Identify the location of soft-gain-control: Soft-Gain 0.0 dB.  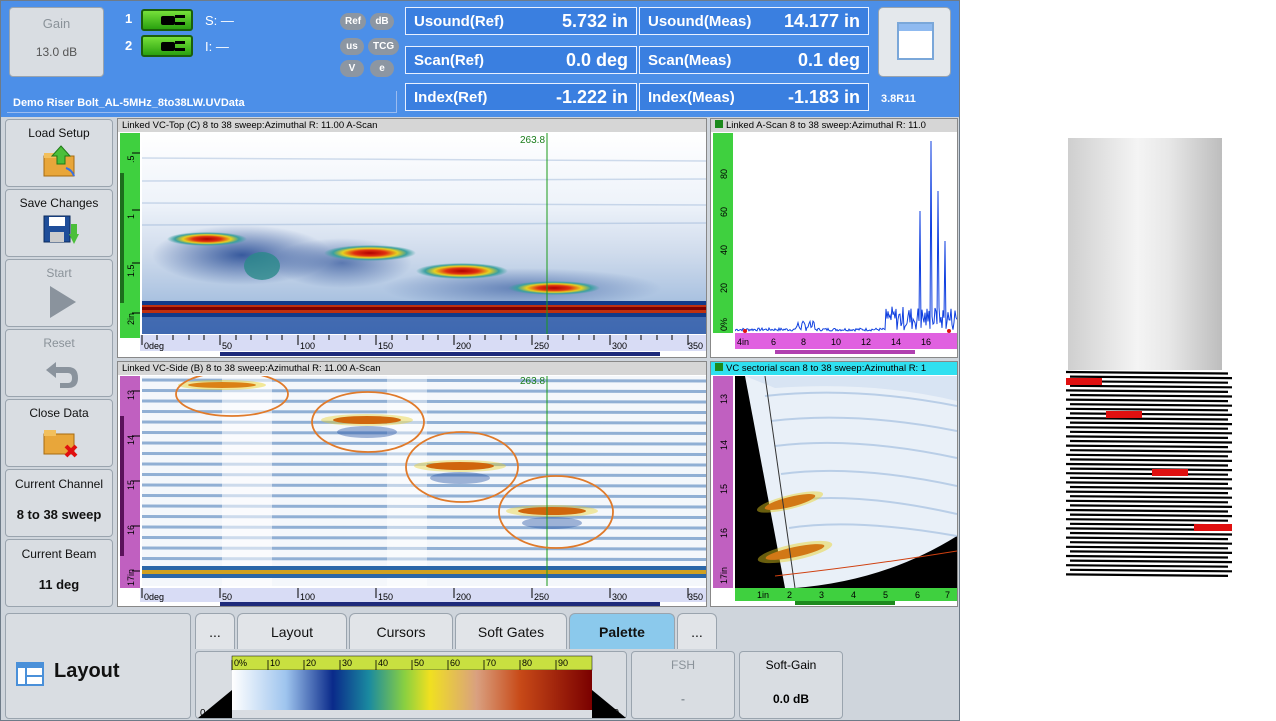
(791, 685).